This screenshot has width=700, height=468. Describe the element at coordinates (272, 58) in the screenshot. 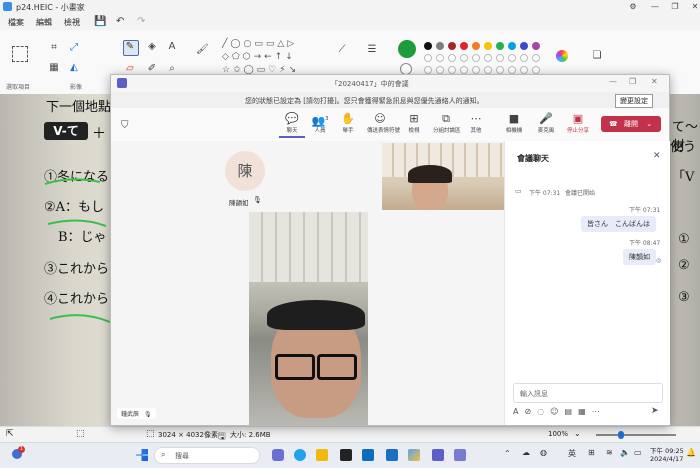

I see `shapes-gallery: ╱◯○▭▭△▷ ◇⬠⬡→←↑↓ ☆✩◯▭♡⚡↘` at that location.